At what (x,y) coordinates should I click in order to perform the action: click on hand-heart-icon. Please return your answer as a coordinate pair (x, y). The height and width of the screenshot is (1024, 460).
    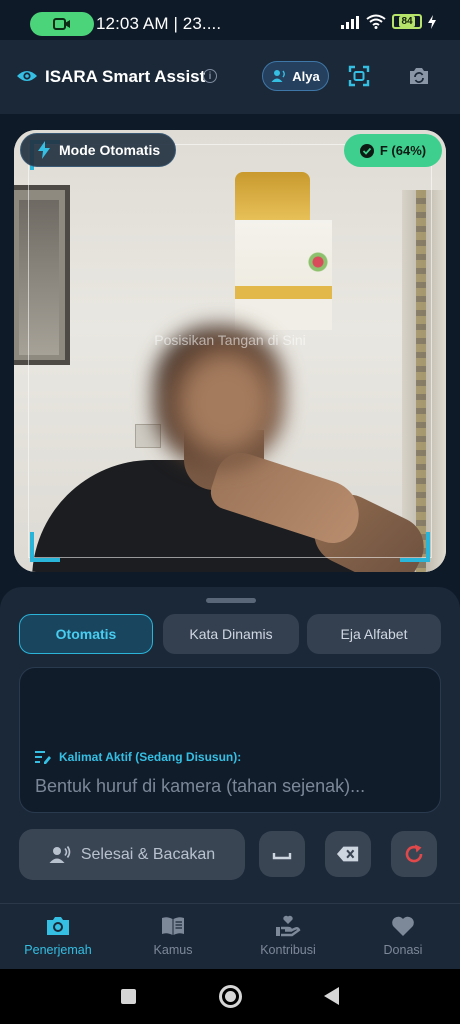
    Looking at the image, I should click on (288, 926).